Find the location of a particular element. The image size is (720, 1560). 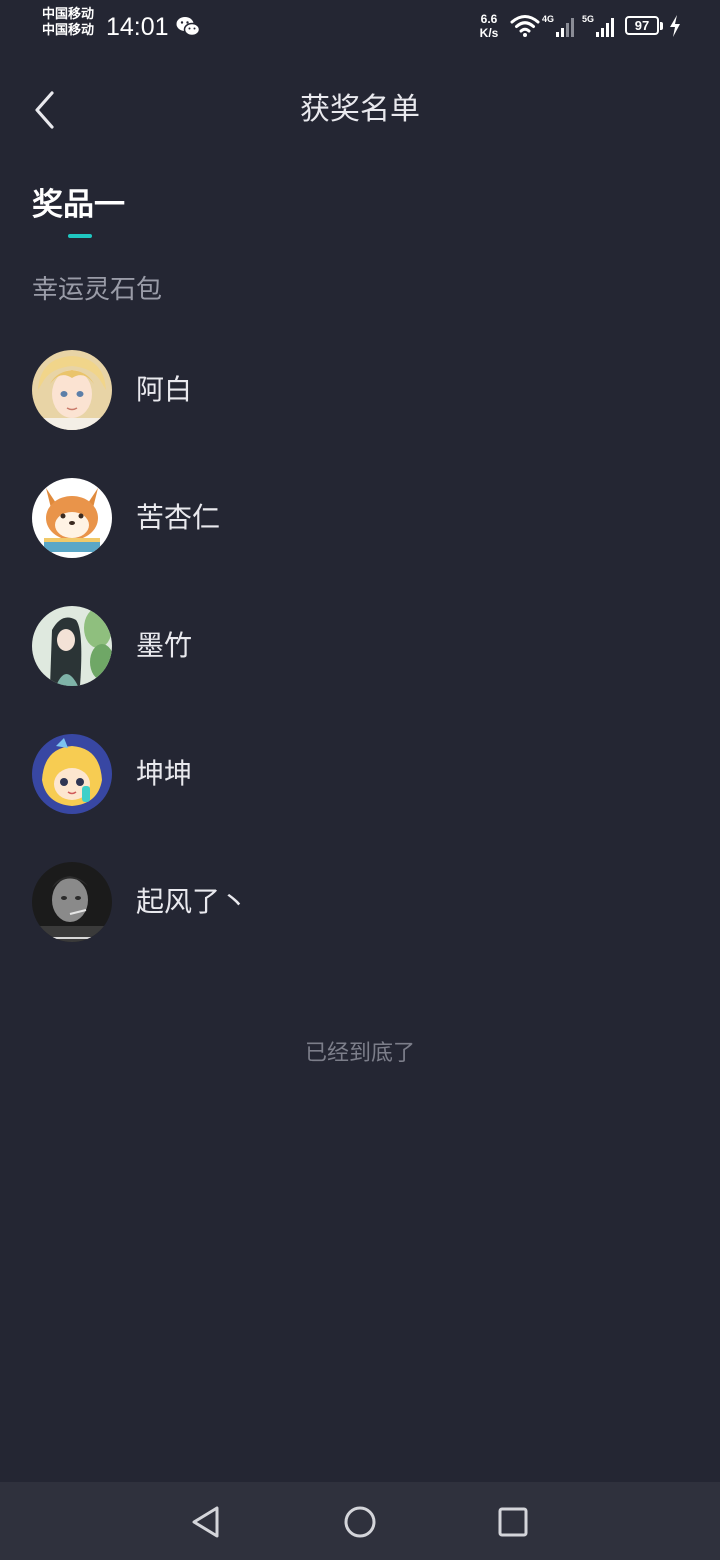

signal-4g-label: 4G is located at coordinates (548, 19).